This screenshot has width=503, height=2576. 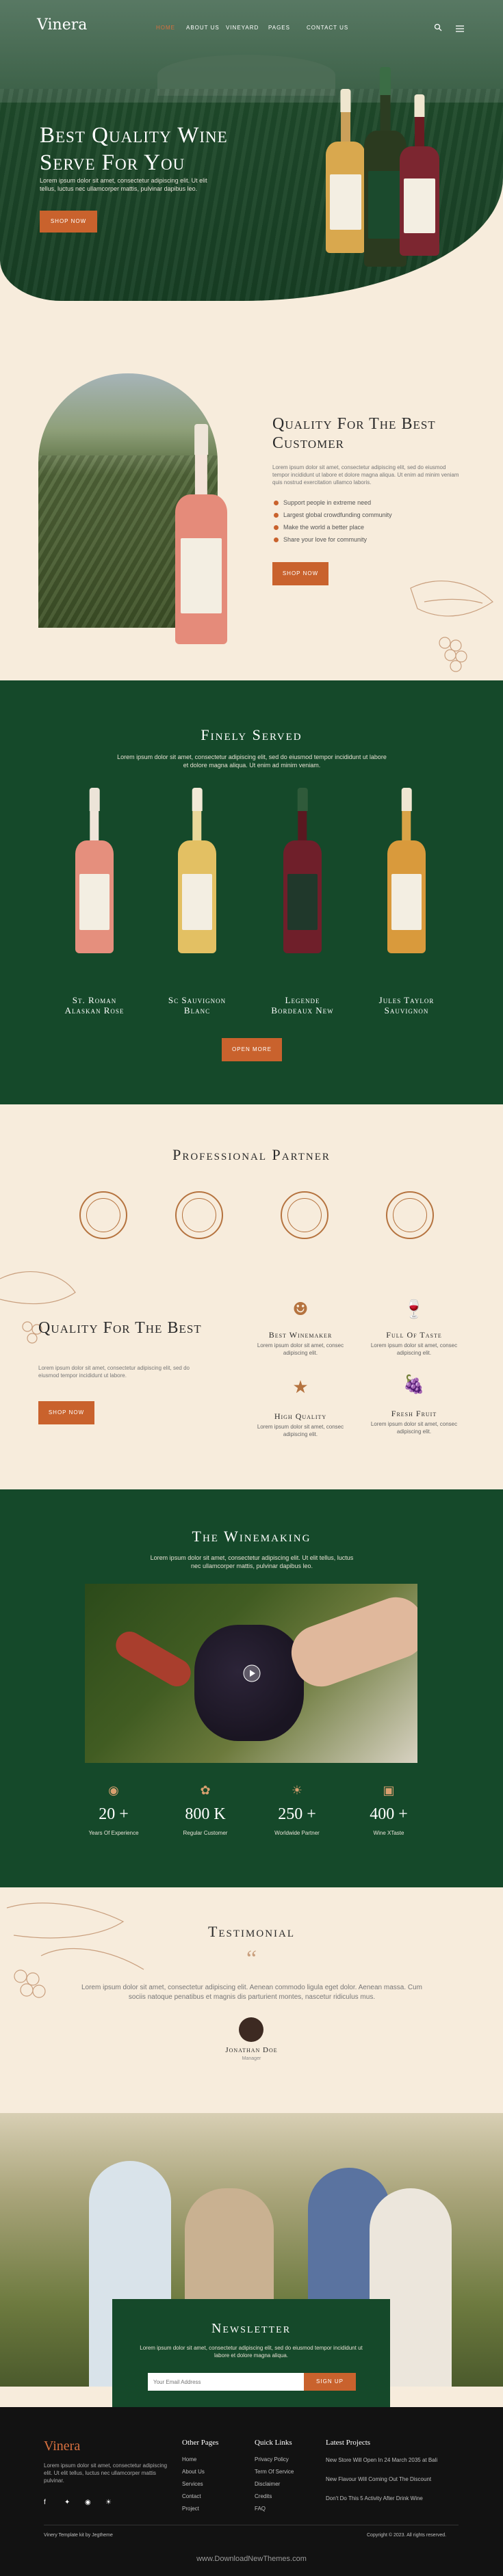 I want to click on feature-title: High Quality, so click(x=300, y=1416).